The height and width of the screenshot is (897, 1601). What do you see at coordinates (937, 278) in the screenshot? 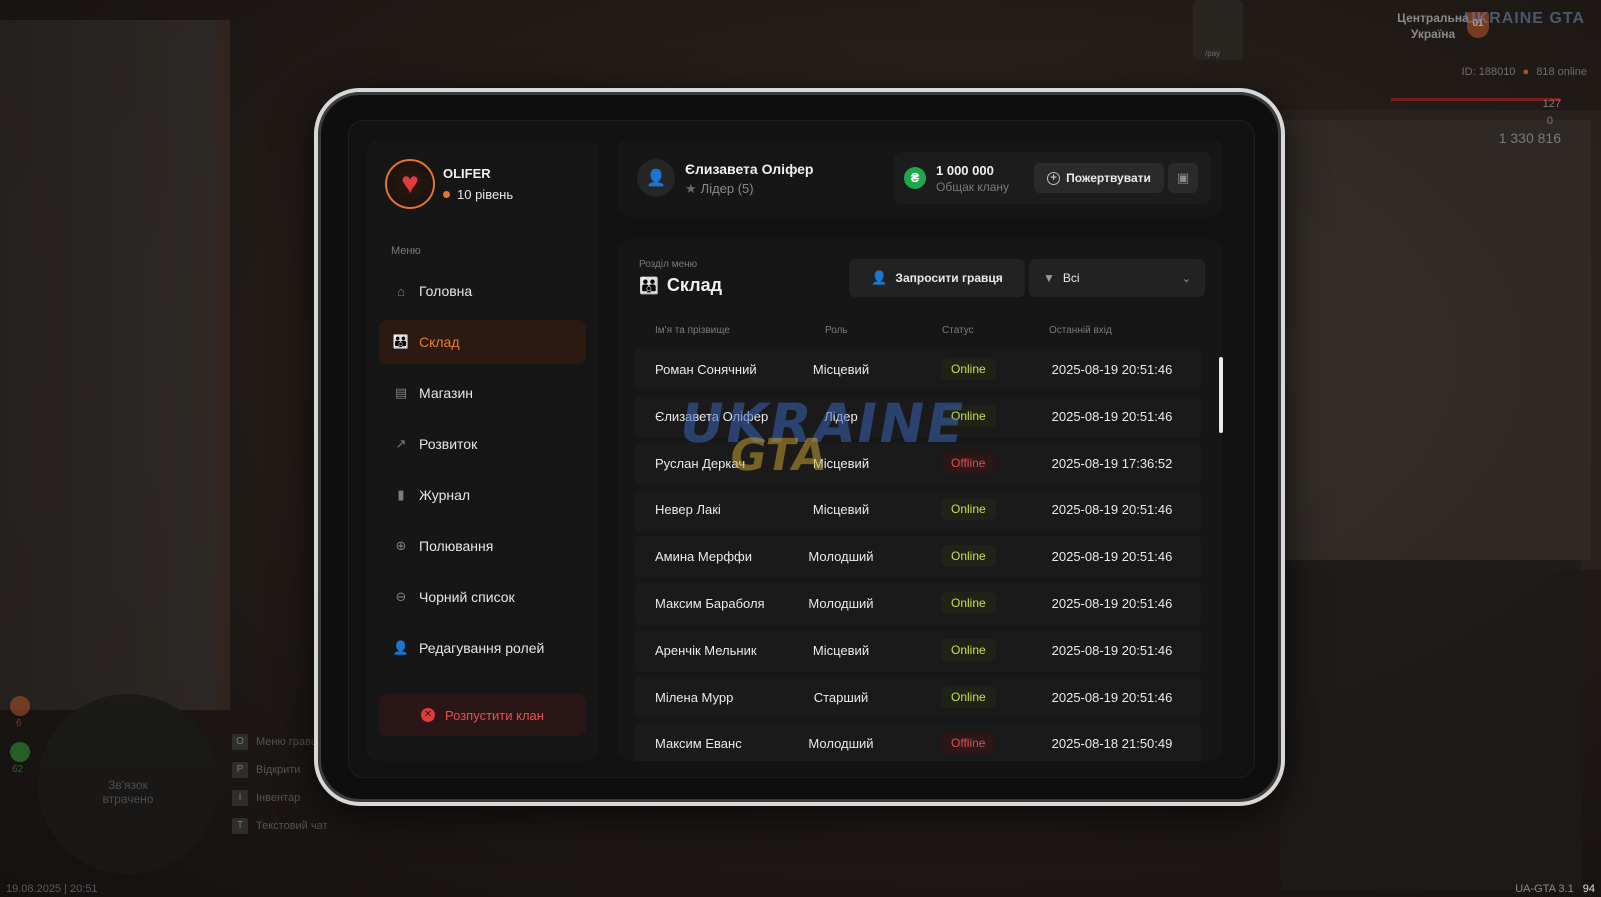
I see `invite-player-button: 👤 Запросити гравця` at bounding box center [937, 278].